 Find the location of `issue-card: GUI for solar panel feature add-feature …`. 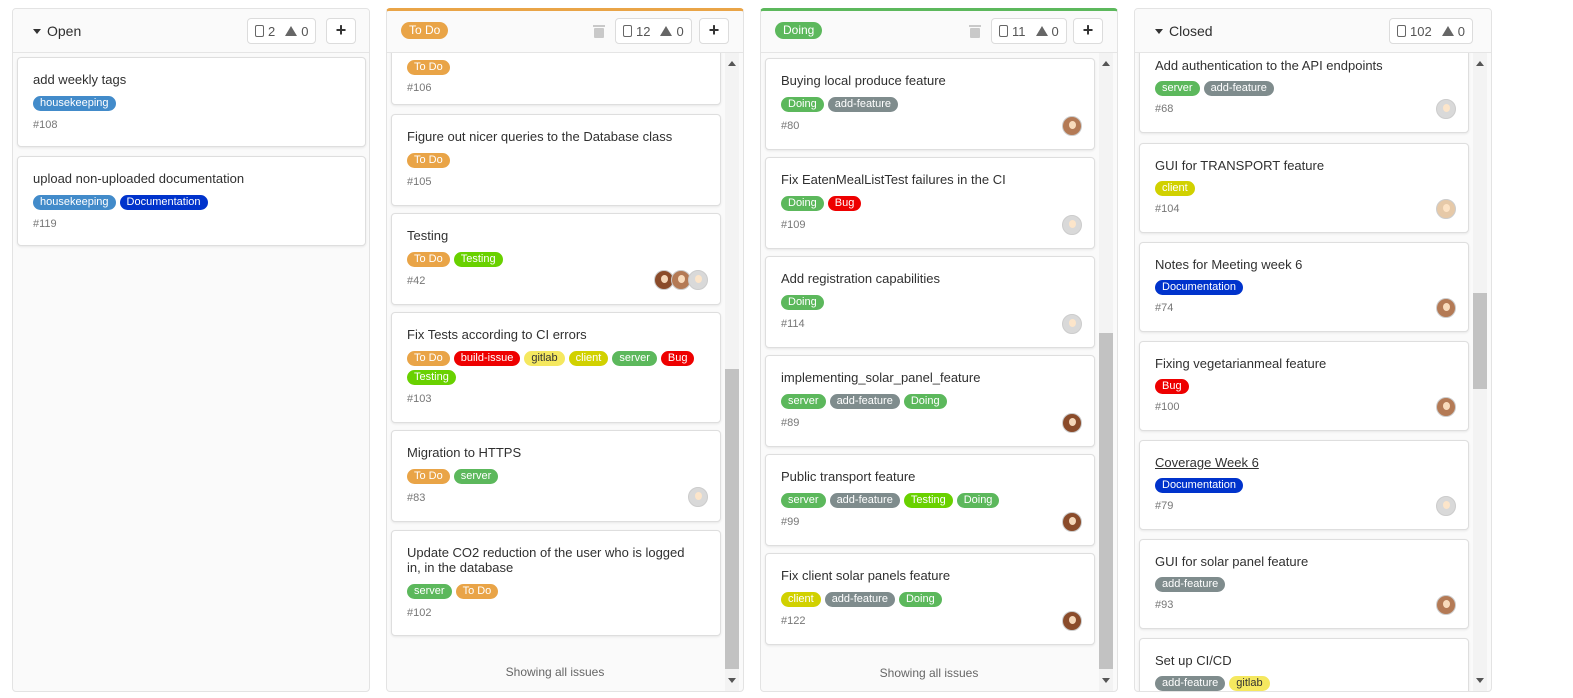

issue-card: GUI for solar panel feature add-feature … is located at coordinates (1304, 584).